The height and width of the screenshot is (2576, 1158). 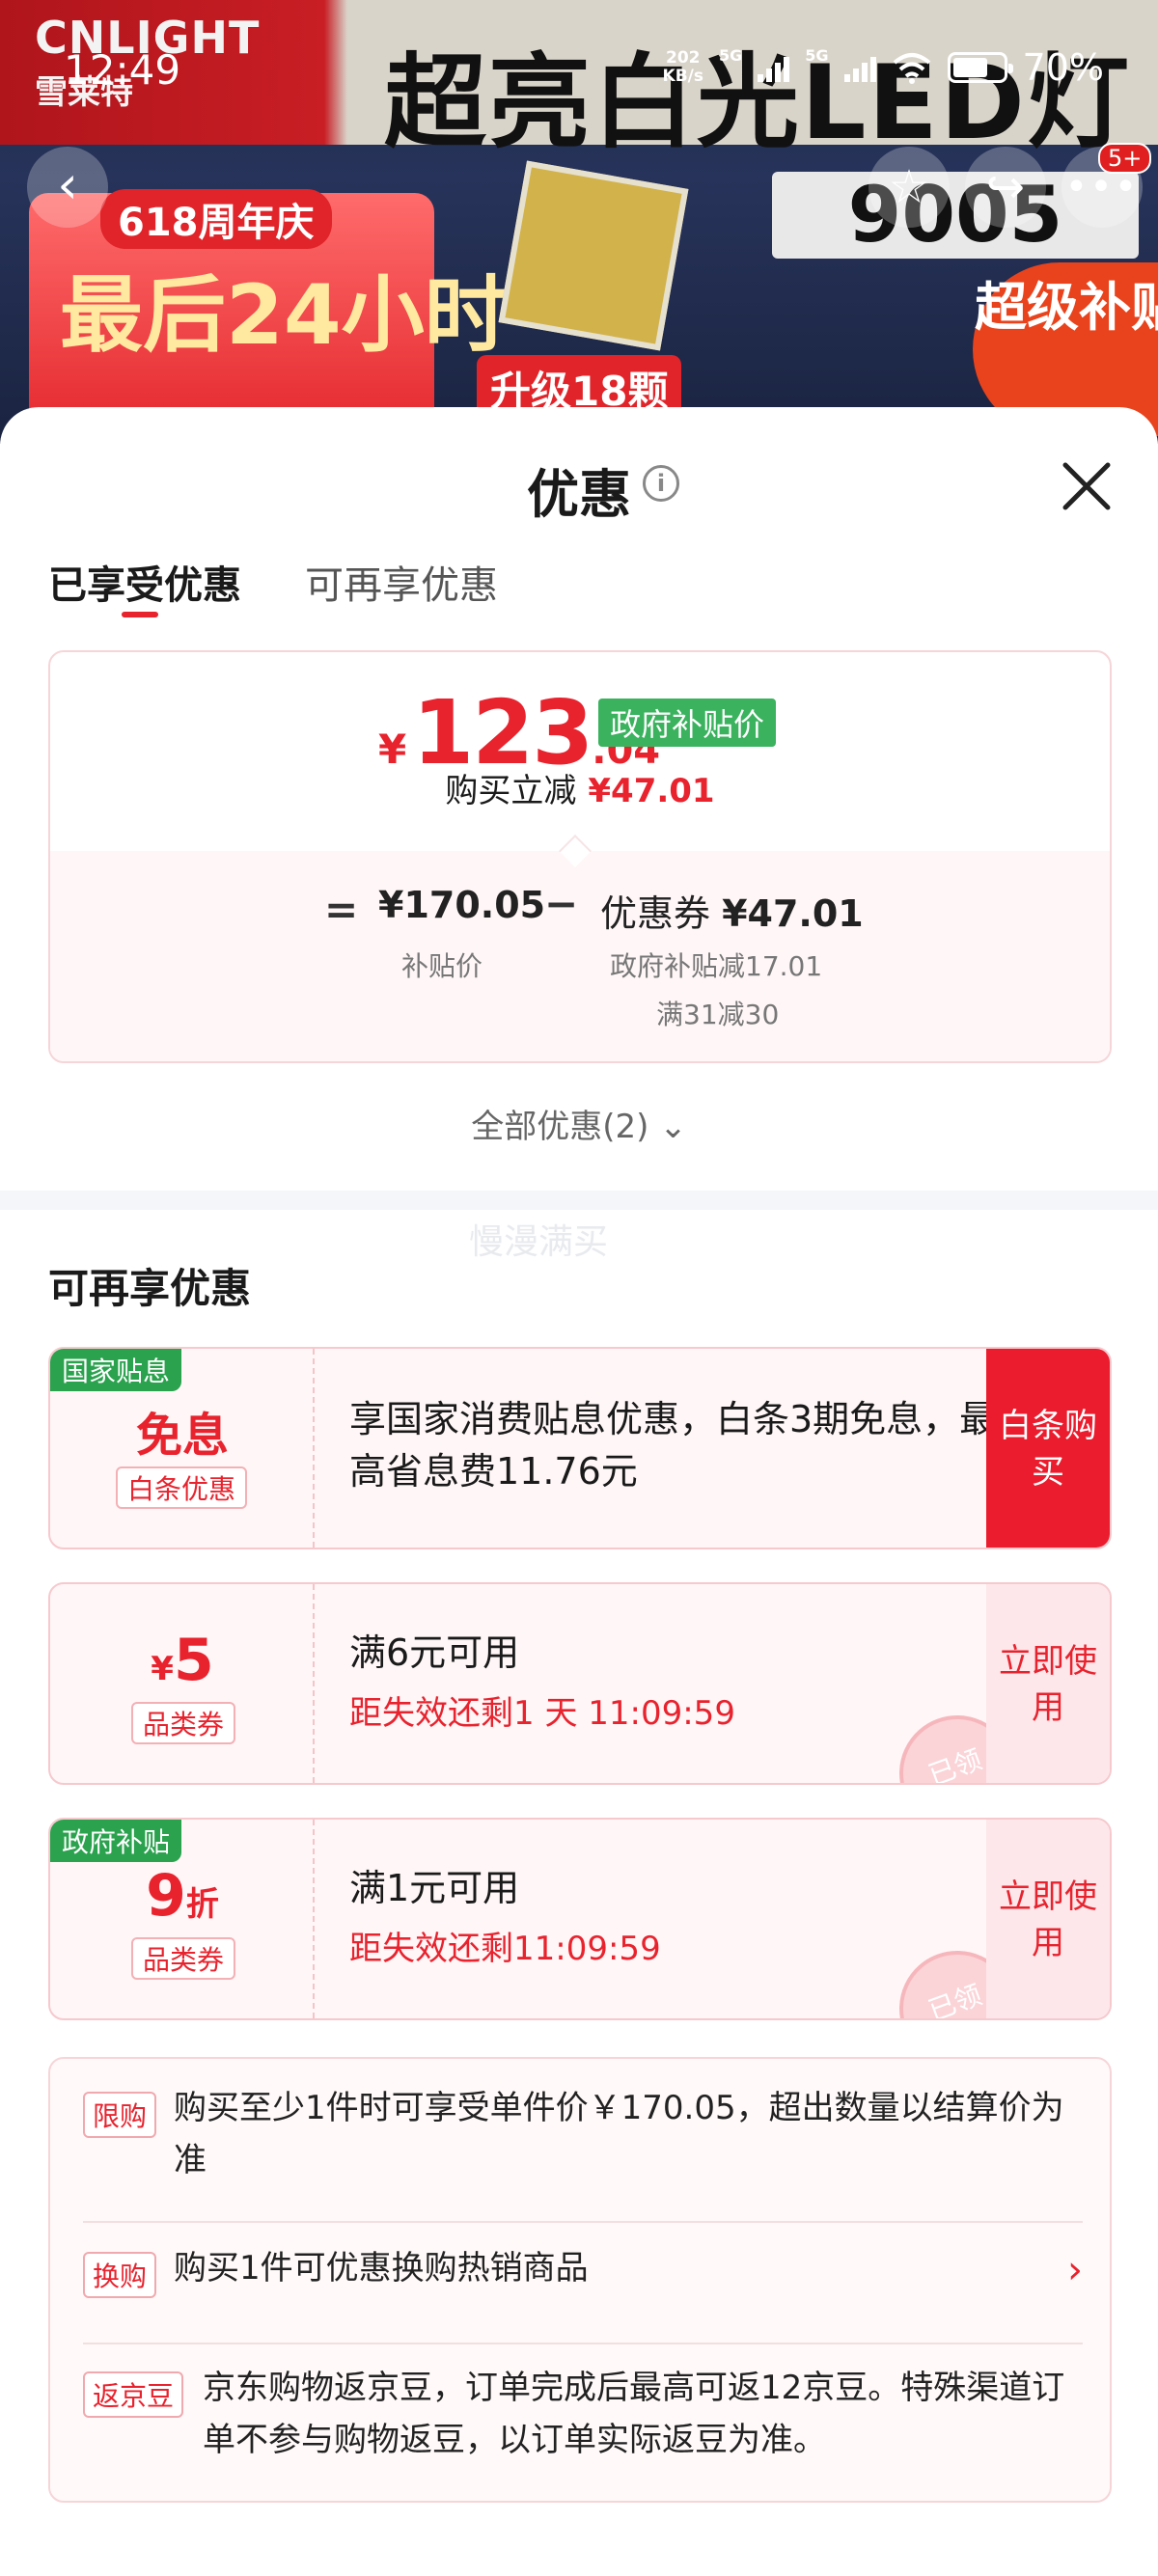 I want to click on coupon-left: 政府补贴 9折 品类券, so click(x=182, y=1919).